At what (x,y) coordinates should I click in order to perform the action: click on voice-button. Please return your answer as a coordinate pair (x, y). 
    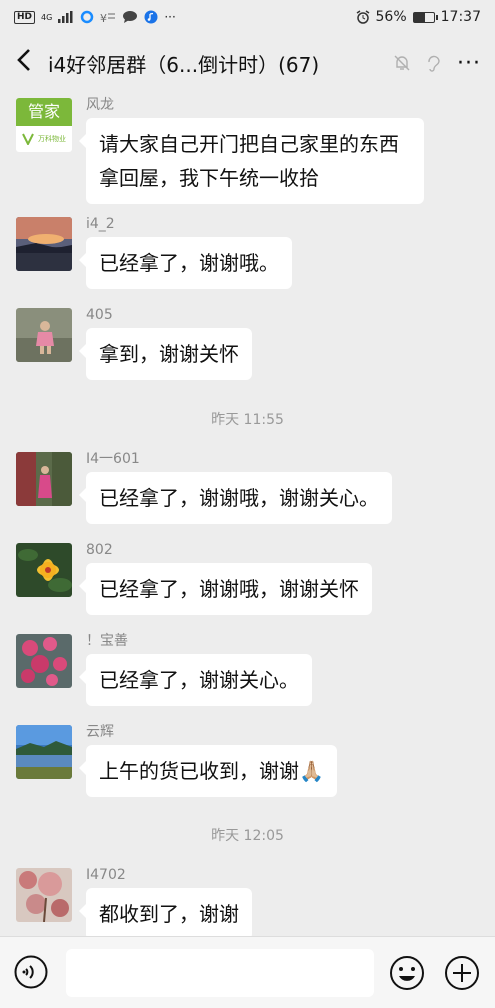
    Looking at the image, I should click on (31, 972).